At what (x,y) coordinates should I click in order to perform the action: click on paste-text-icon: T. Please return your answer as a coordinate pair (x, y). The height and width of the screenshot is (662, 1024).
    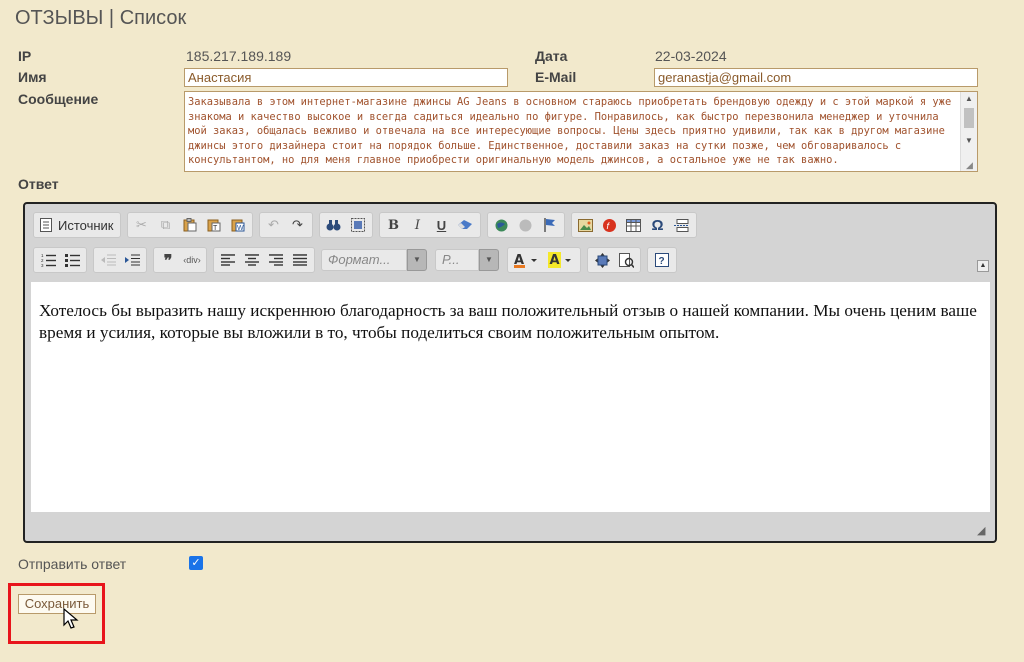
    Looking at the image, I should click on (214, 225).